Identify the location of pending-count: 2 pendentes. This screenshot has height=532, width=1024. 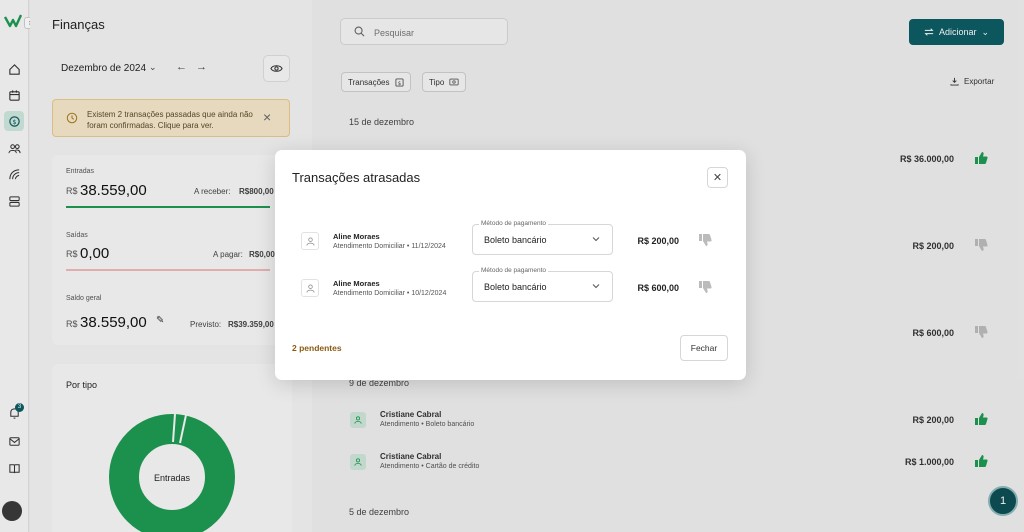
(317, 348).